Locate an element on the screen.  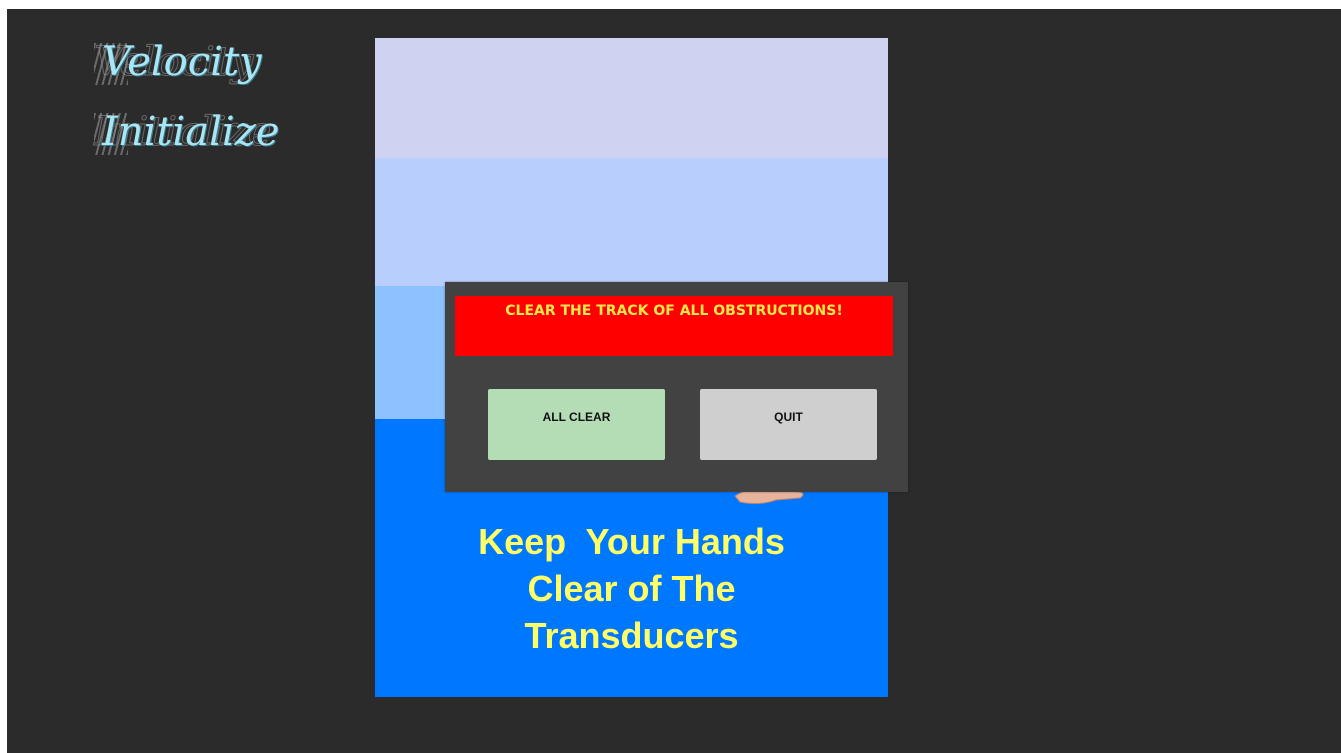
poster-line-2: Clear of The is located at coordinates (631, 588).